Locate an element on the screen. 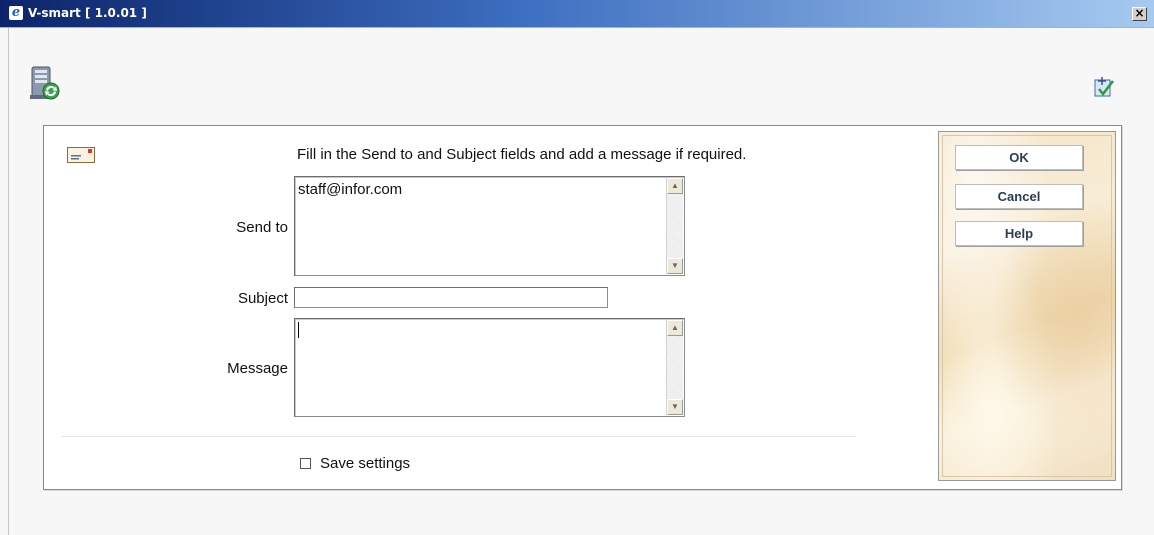  window-title: V-smart [ 1.0.01 ] is located at coordinates (87, 13).